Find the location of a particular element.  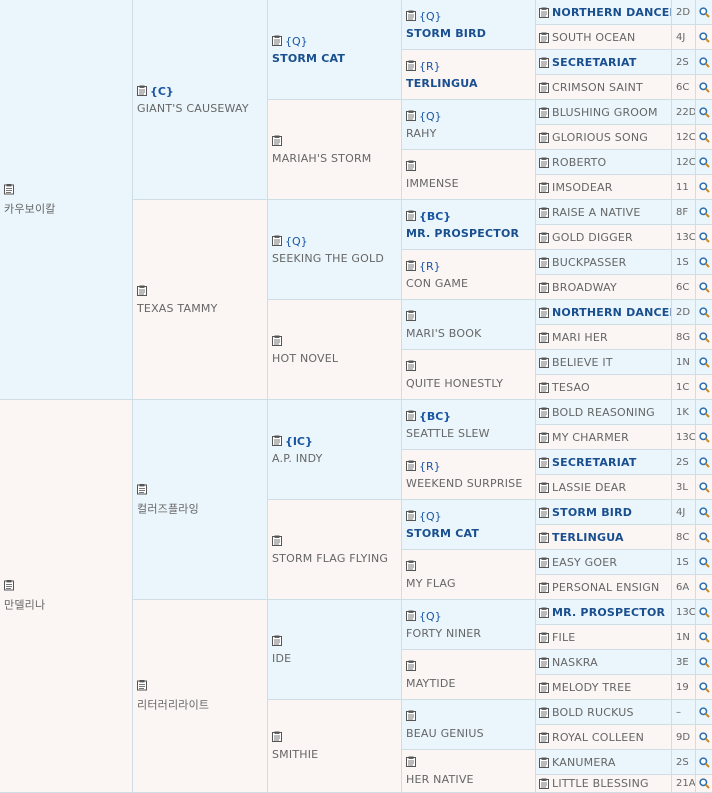

horse-name: WEEKEND SURPRISE is located at coordinates (469, 483).